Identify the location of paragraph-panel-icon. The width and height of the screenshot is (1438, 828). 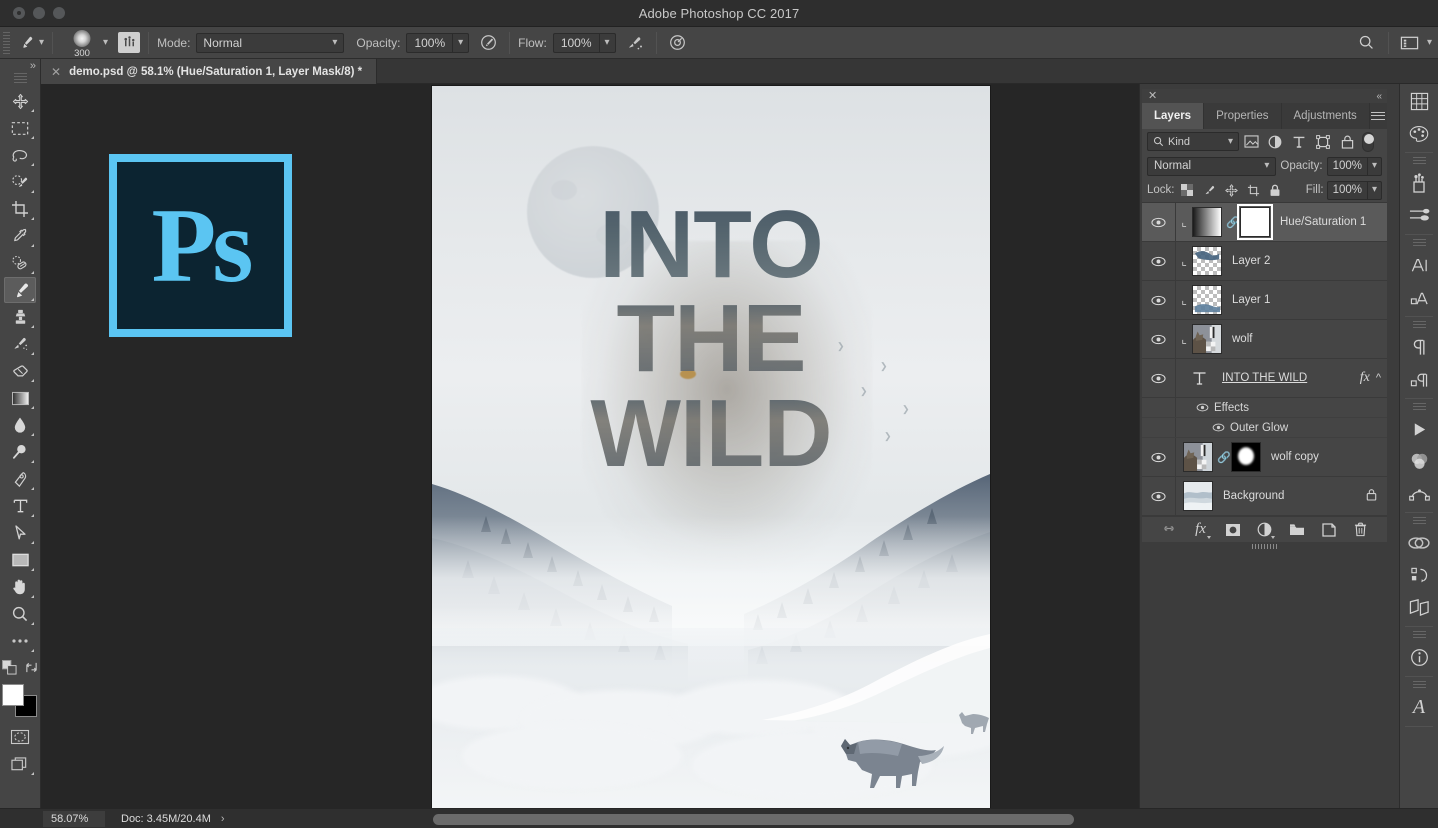
(1419, 347).